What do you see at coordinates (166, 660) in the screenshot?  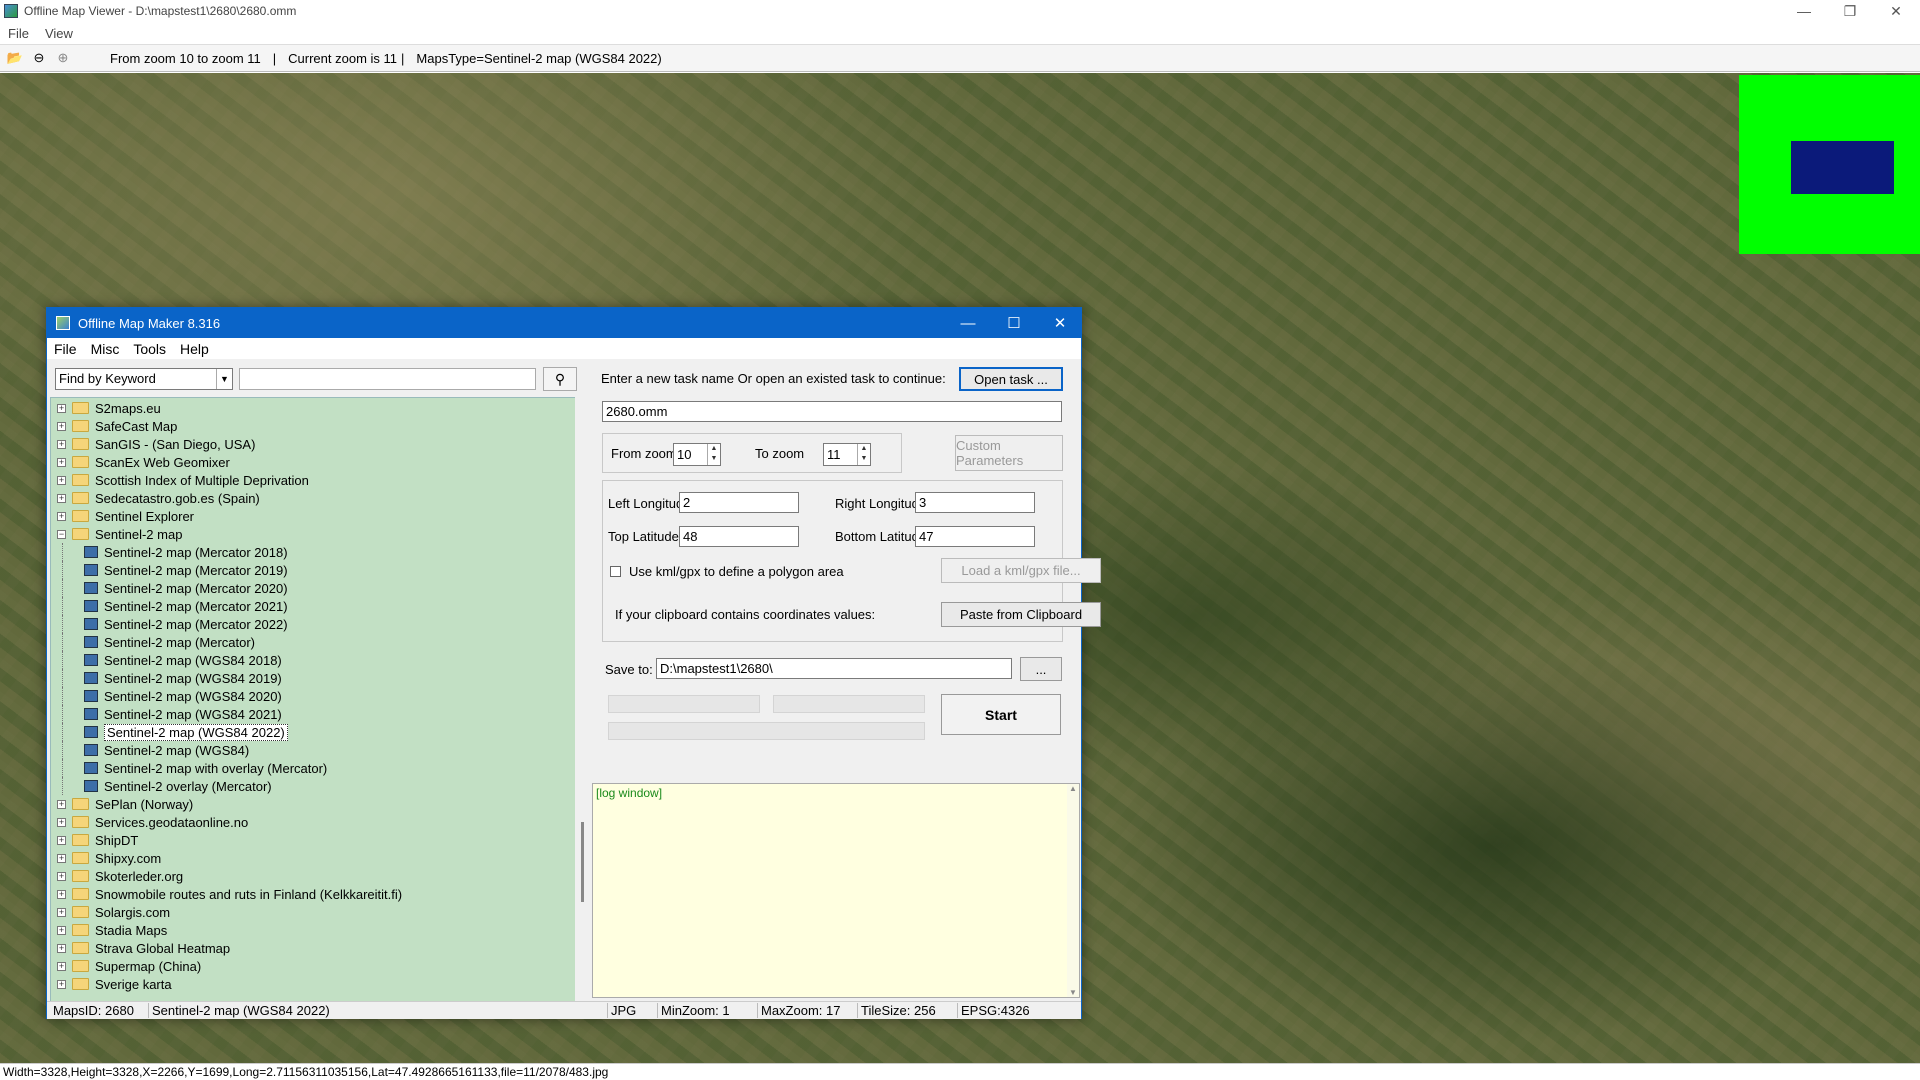 I see `tree-node: Sentinel-2 map (WGS84 2018)` at bounding box center [166, 660].